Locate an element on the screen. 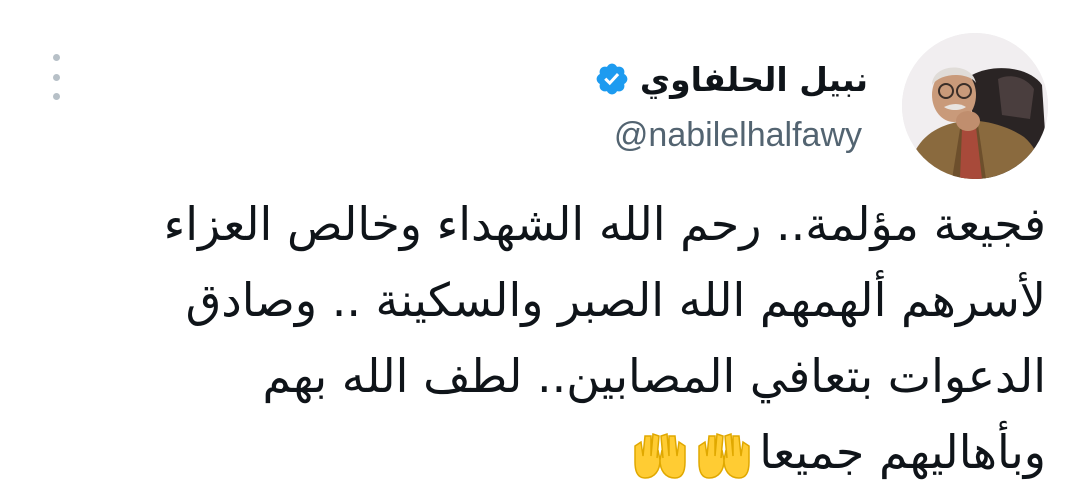 This screenshot has width=1080, height=504. more-vertical-icon is located at coordinates (56, 57).